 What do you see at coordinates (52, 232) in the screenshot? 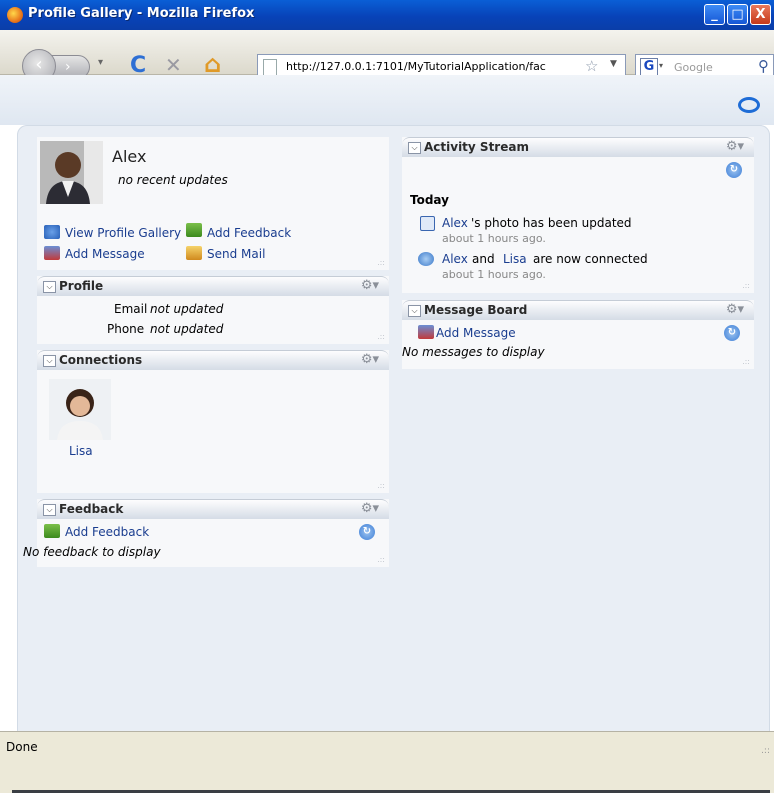
I see `people-icon` at bounding box center [52, 232].